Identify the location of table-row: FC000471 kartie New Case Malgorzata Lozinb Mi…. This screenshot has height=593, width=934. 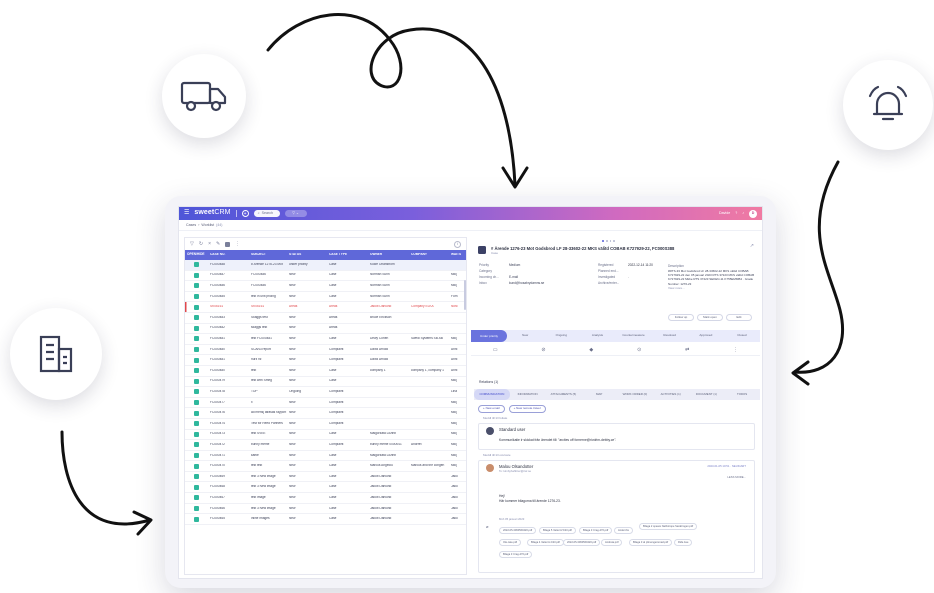
(325, 456).